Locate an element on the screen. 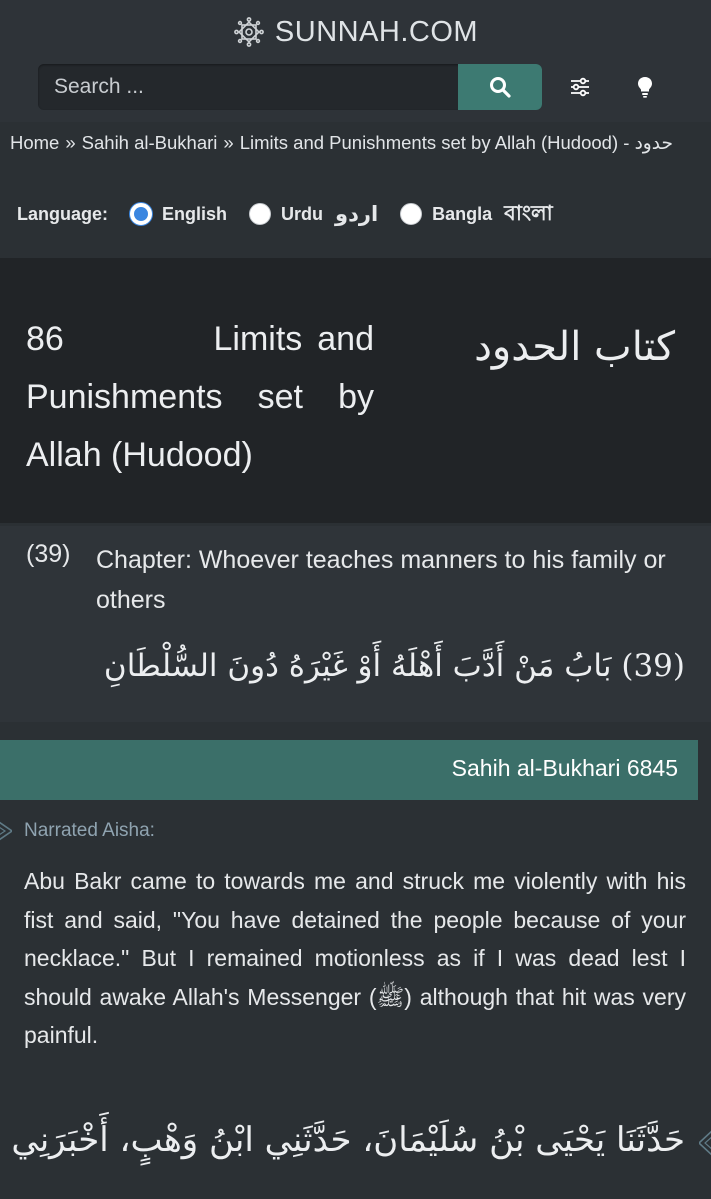  book-number: 86 is located at coordinates (45, 339).